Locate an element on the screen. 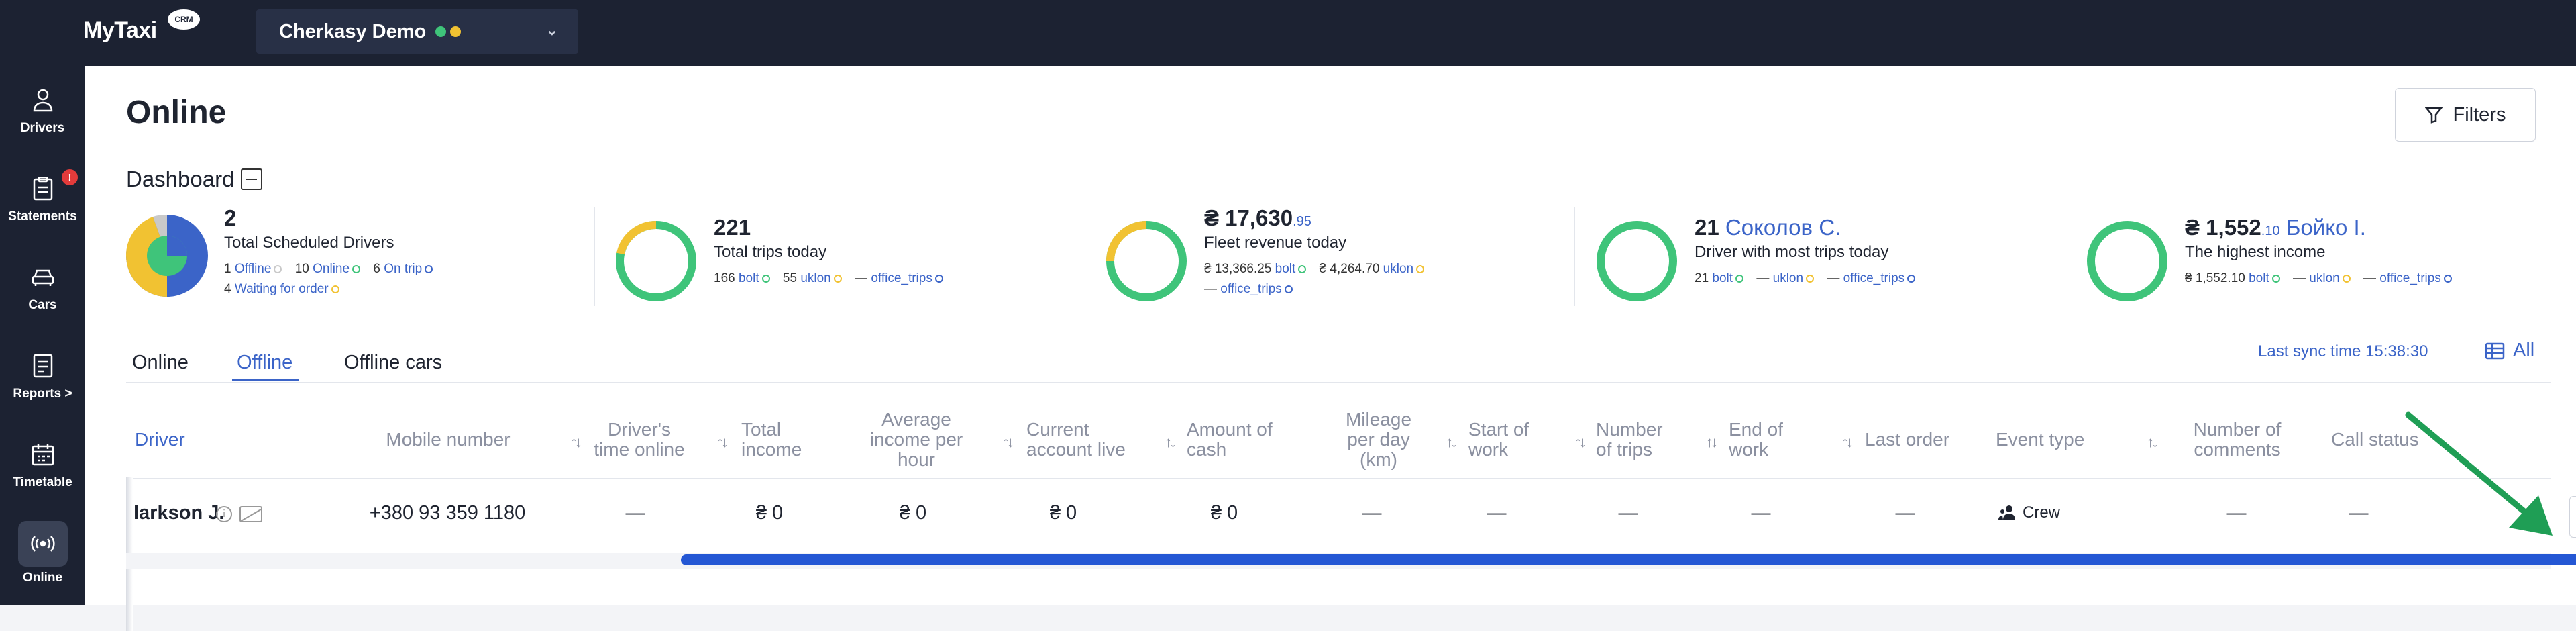 The width and height of the screenshot is (2576, 631). income-cents: .10 is located at coordinates (2270, 231).